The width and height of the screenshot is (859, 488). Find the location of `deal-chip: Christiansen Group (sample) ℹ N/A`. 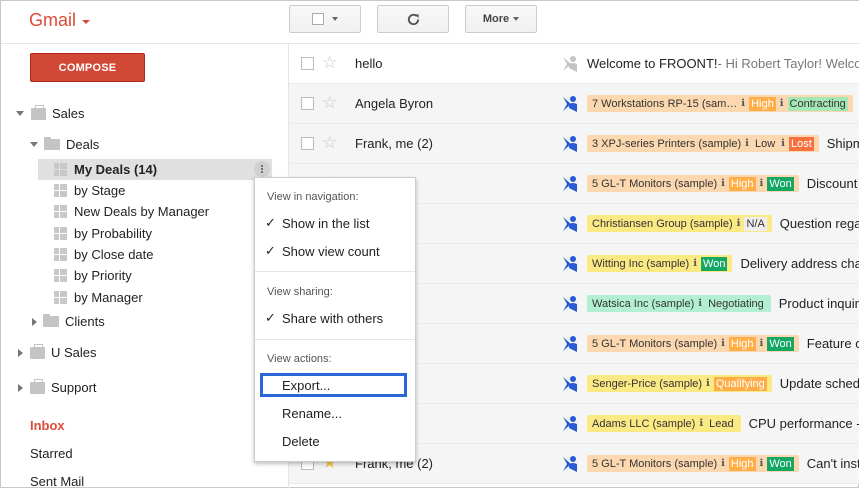

deal-chip: Christiansen Group (sample) ℹ N/A is located at coordinates (679, 223).